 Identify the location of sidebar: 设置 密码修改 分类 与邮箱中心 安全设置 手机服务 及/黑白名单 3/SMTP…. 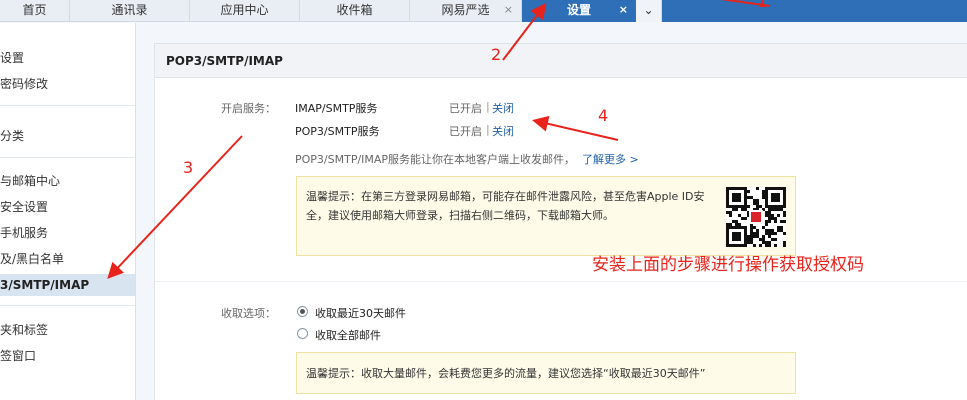
(68, 211).